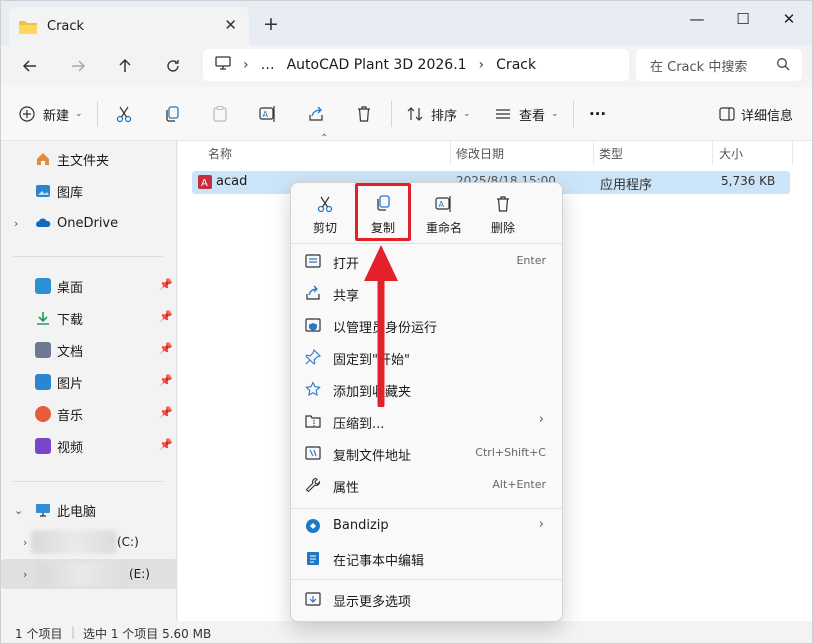 The width and height of the screenshot is (813, 644). I want to click on status-bar: 1 个项目 | 选中 1 个项目 5.60 MB, so click(406, 632).